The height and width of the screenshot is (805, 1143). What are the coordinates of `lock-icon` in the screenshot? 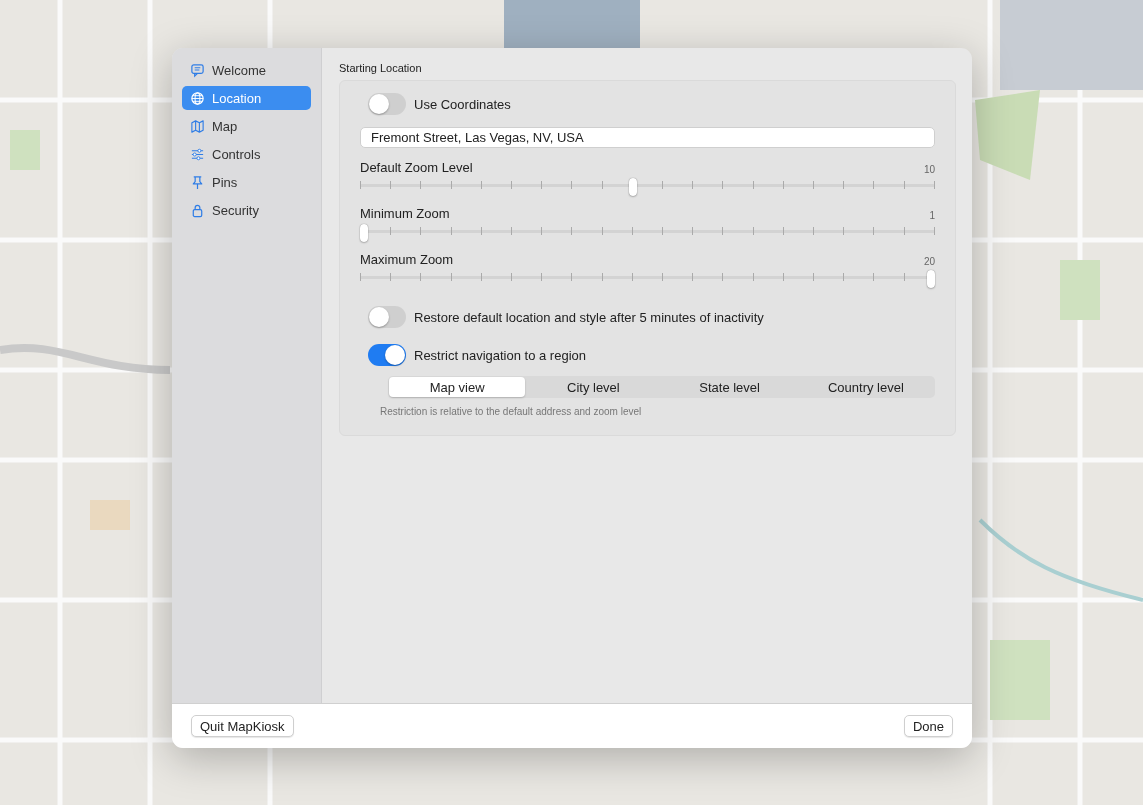 It's located at (197, 210).